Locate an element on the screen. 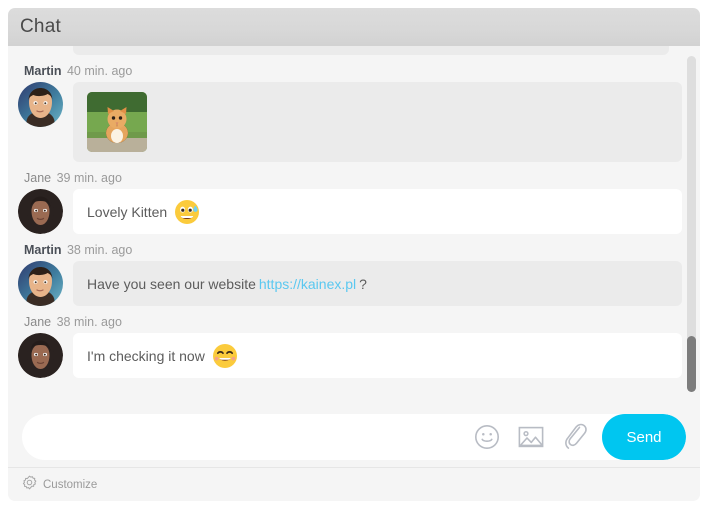  image-icon is located at coordinates (531, 437).